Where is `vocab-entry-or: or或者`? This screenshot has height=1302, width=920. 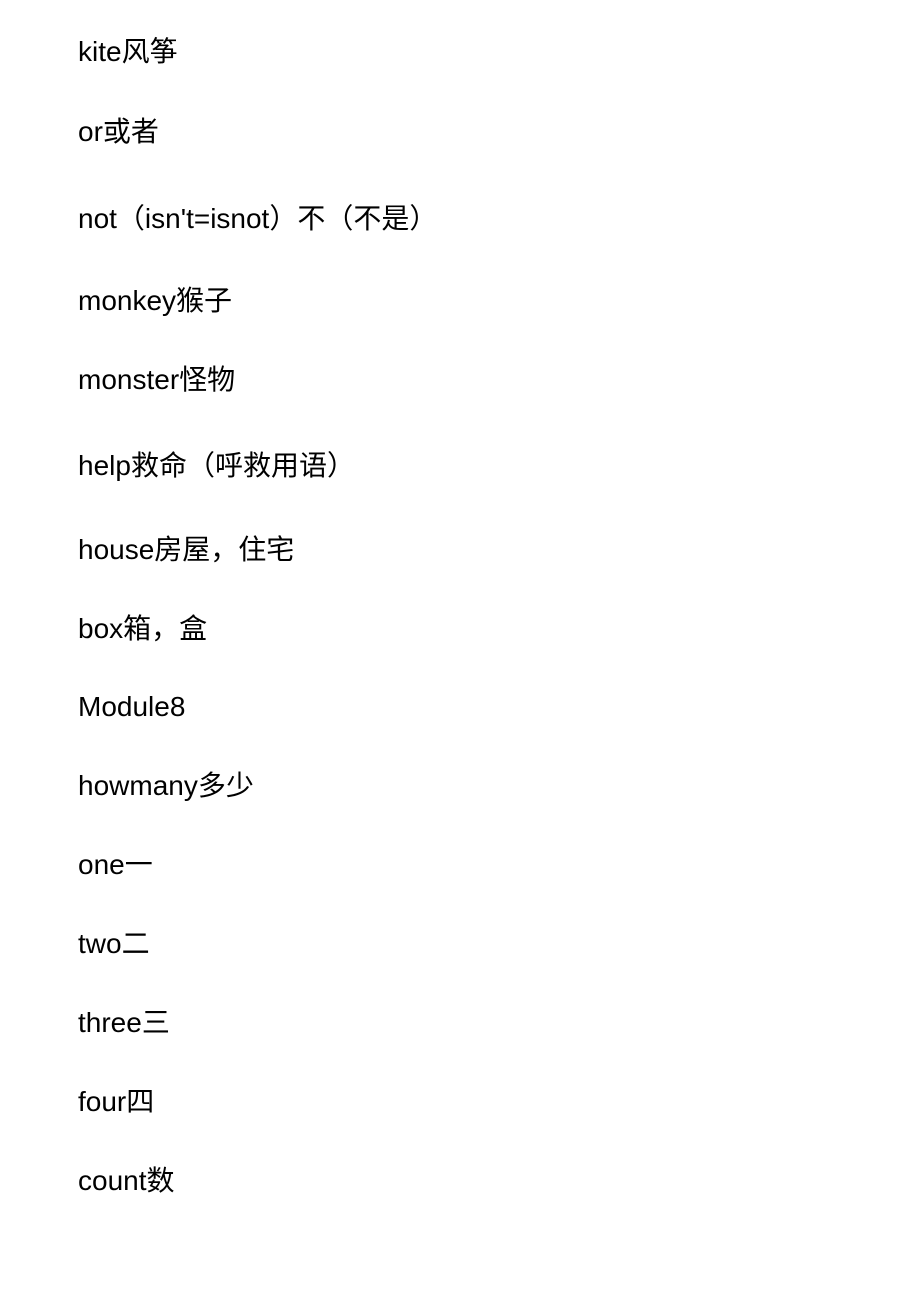 vocab-entry-or: or或者 is located at coordinates (118, 132).